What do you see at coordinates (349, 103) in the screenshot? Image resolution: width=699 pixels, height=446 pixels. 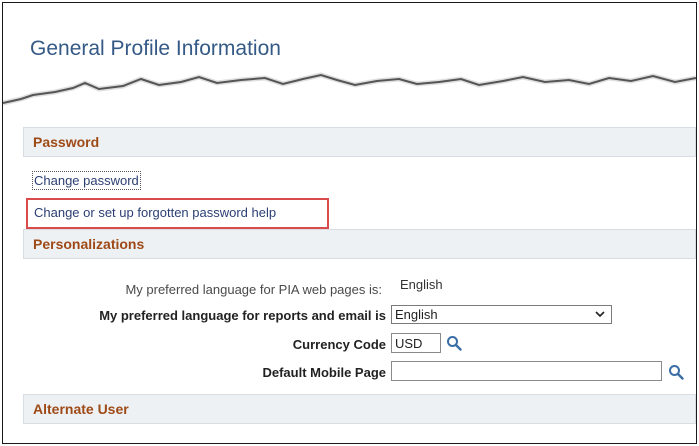 I see `torn-page-divider` at bounding box center [349, 103].